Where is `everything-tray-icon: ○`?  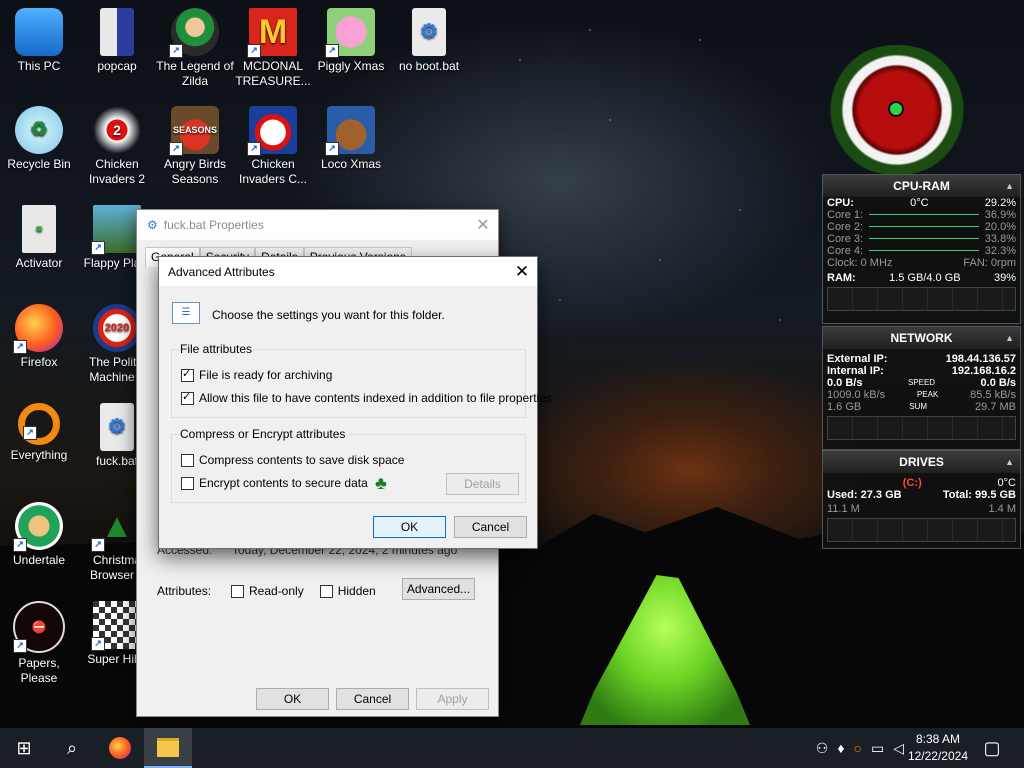 everything-tray-icon: ○ is located at coordinates (858, 748).